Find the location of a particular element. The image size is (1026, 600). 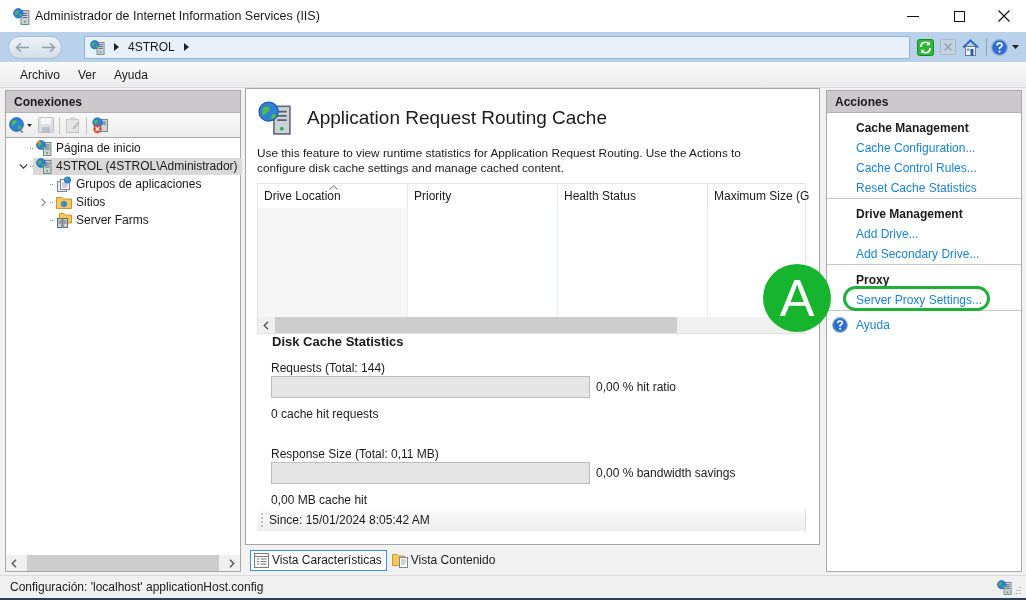

sort-caret-icon is located at coordinates (333, 187).